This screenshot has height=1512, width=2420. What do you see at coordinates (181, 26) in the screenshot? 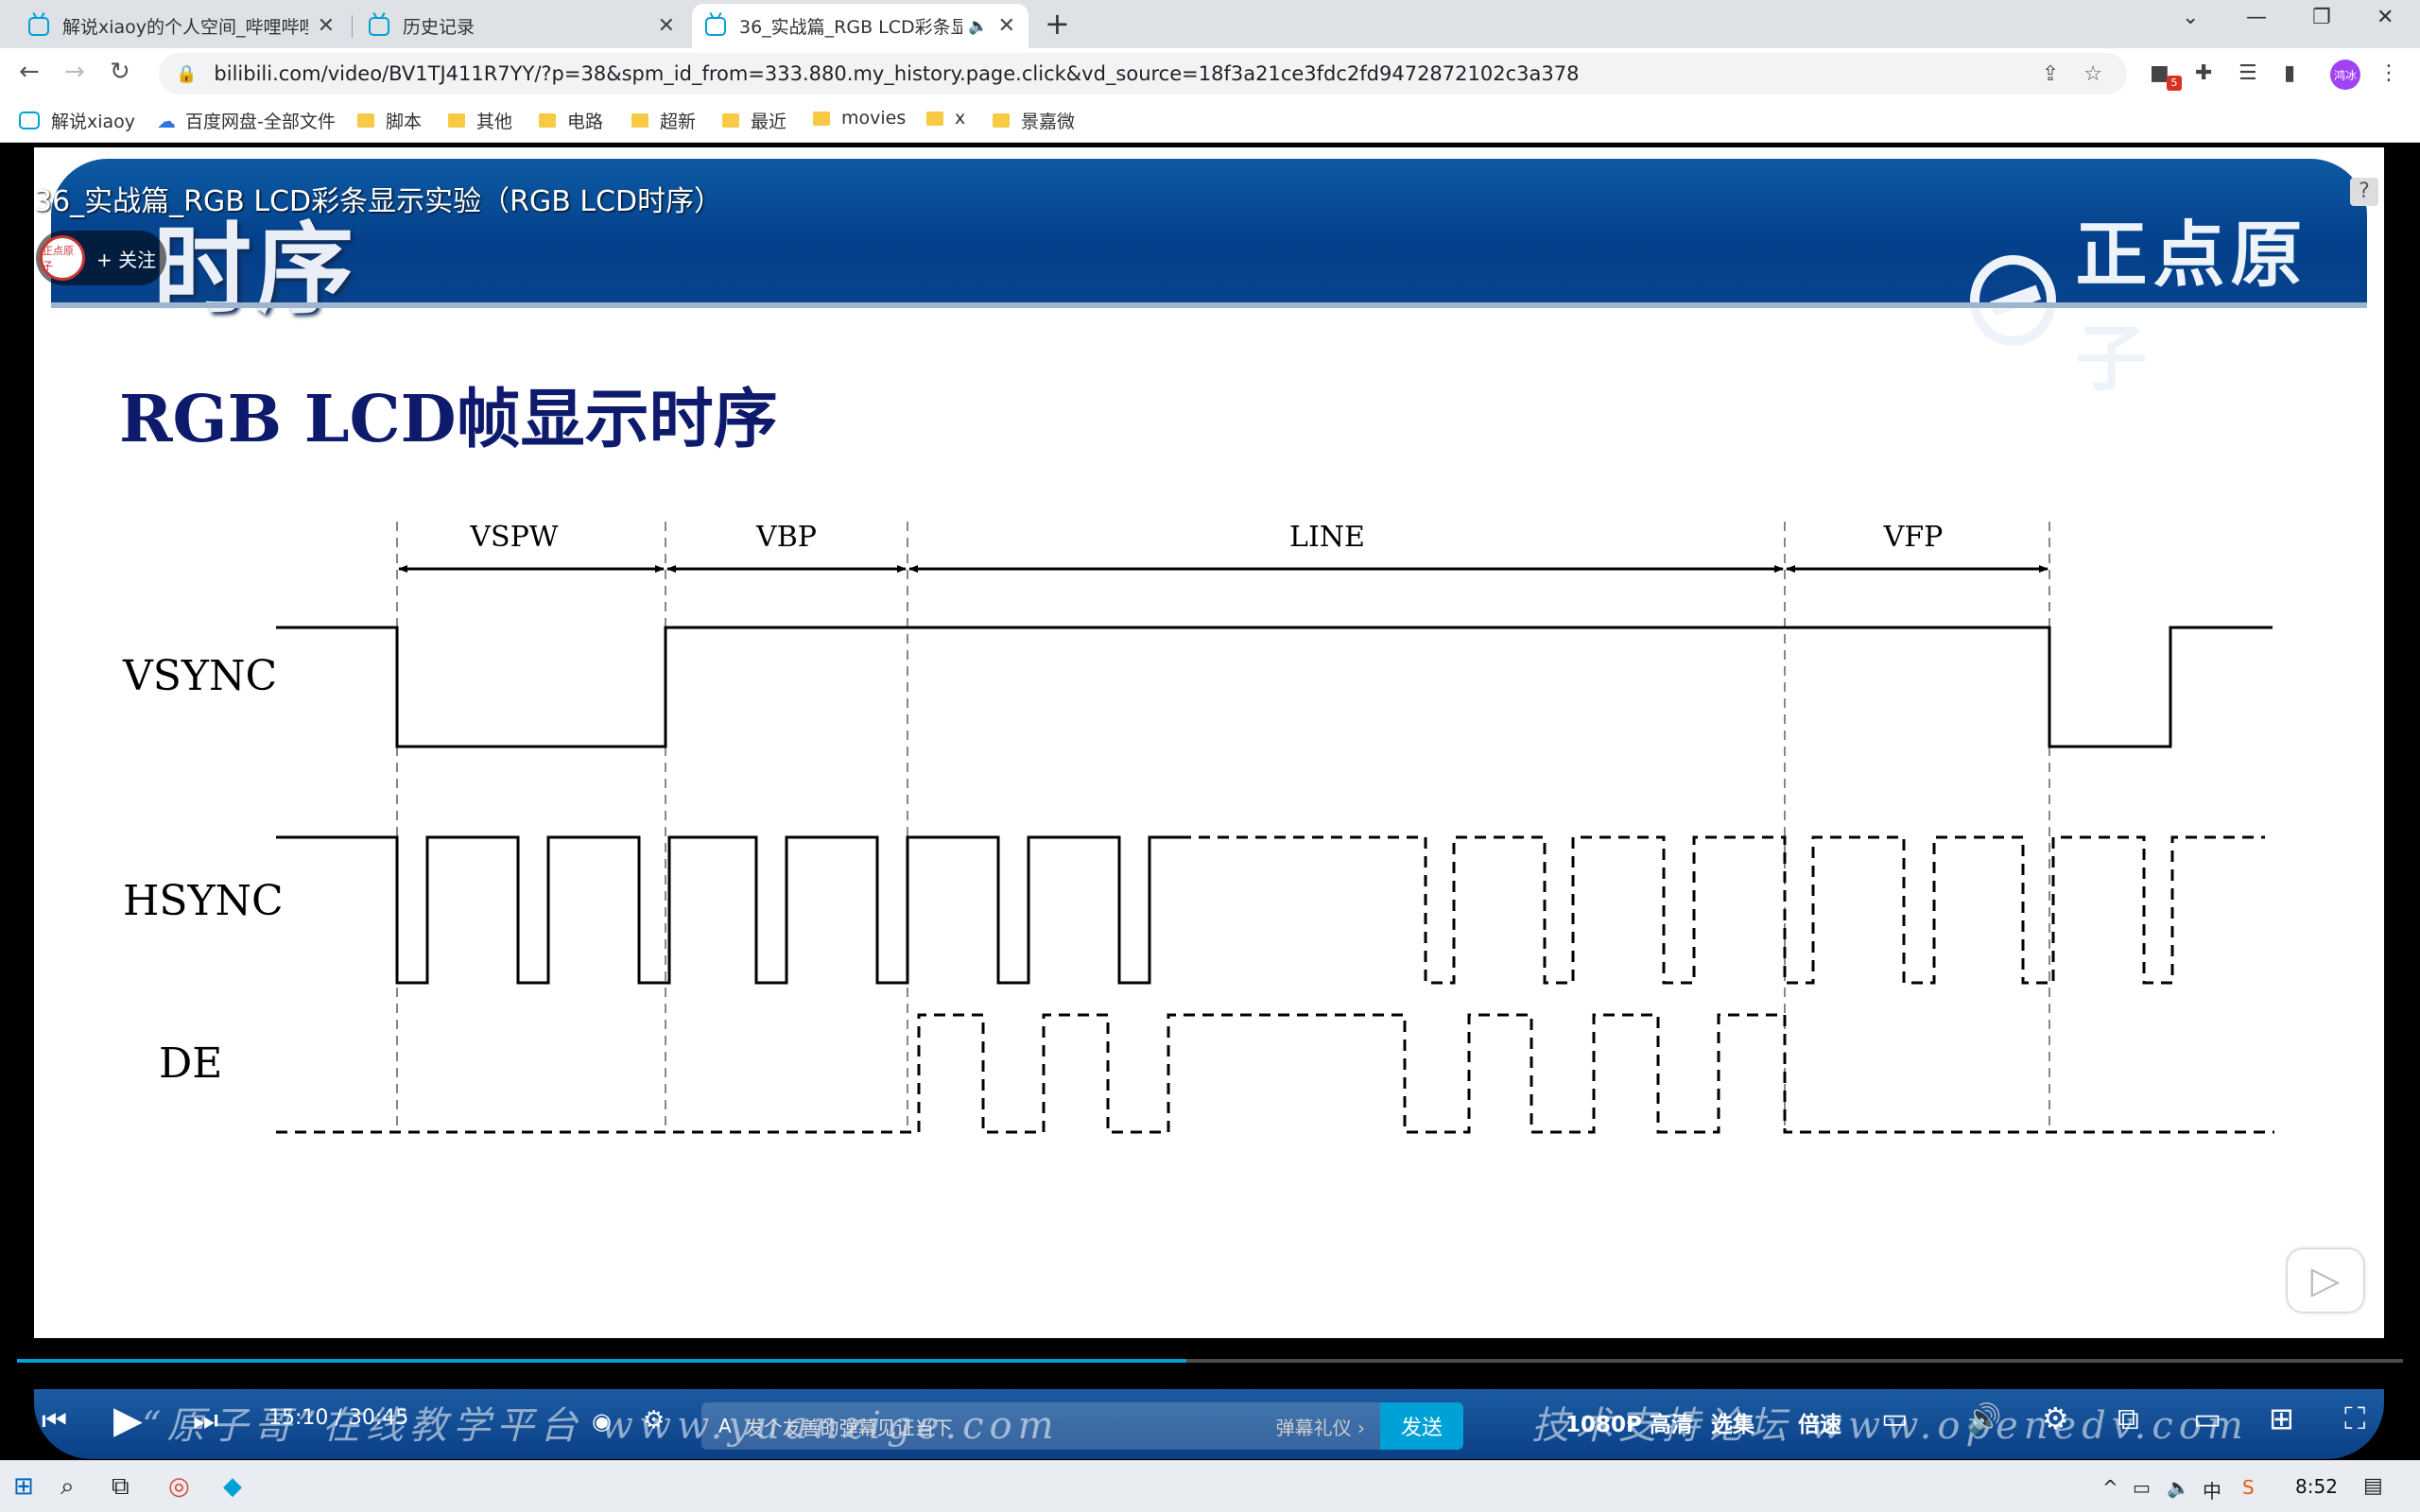
I see `tab-uploader-space: 解说xiaoy的个人空间_哔哩哔哩_ ✕` at bounding box center [181, 26].